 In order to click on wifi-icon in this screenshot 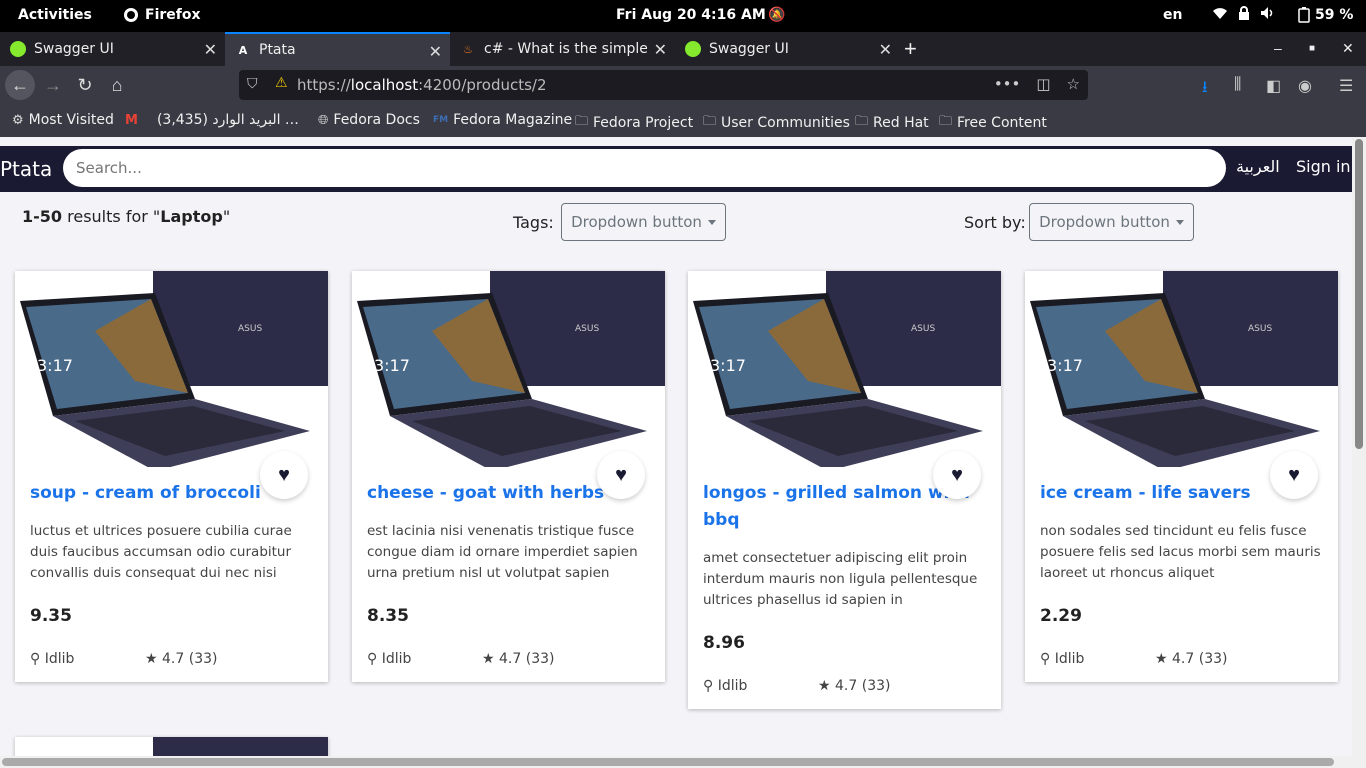, I will do `click(1220, 13)`.